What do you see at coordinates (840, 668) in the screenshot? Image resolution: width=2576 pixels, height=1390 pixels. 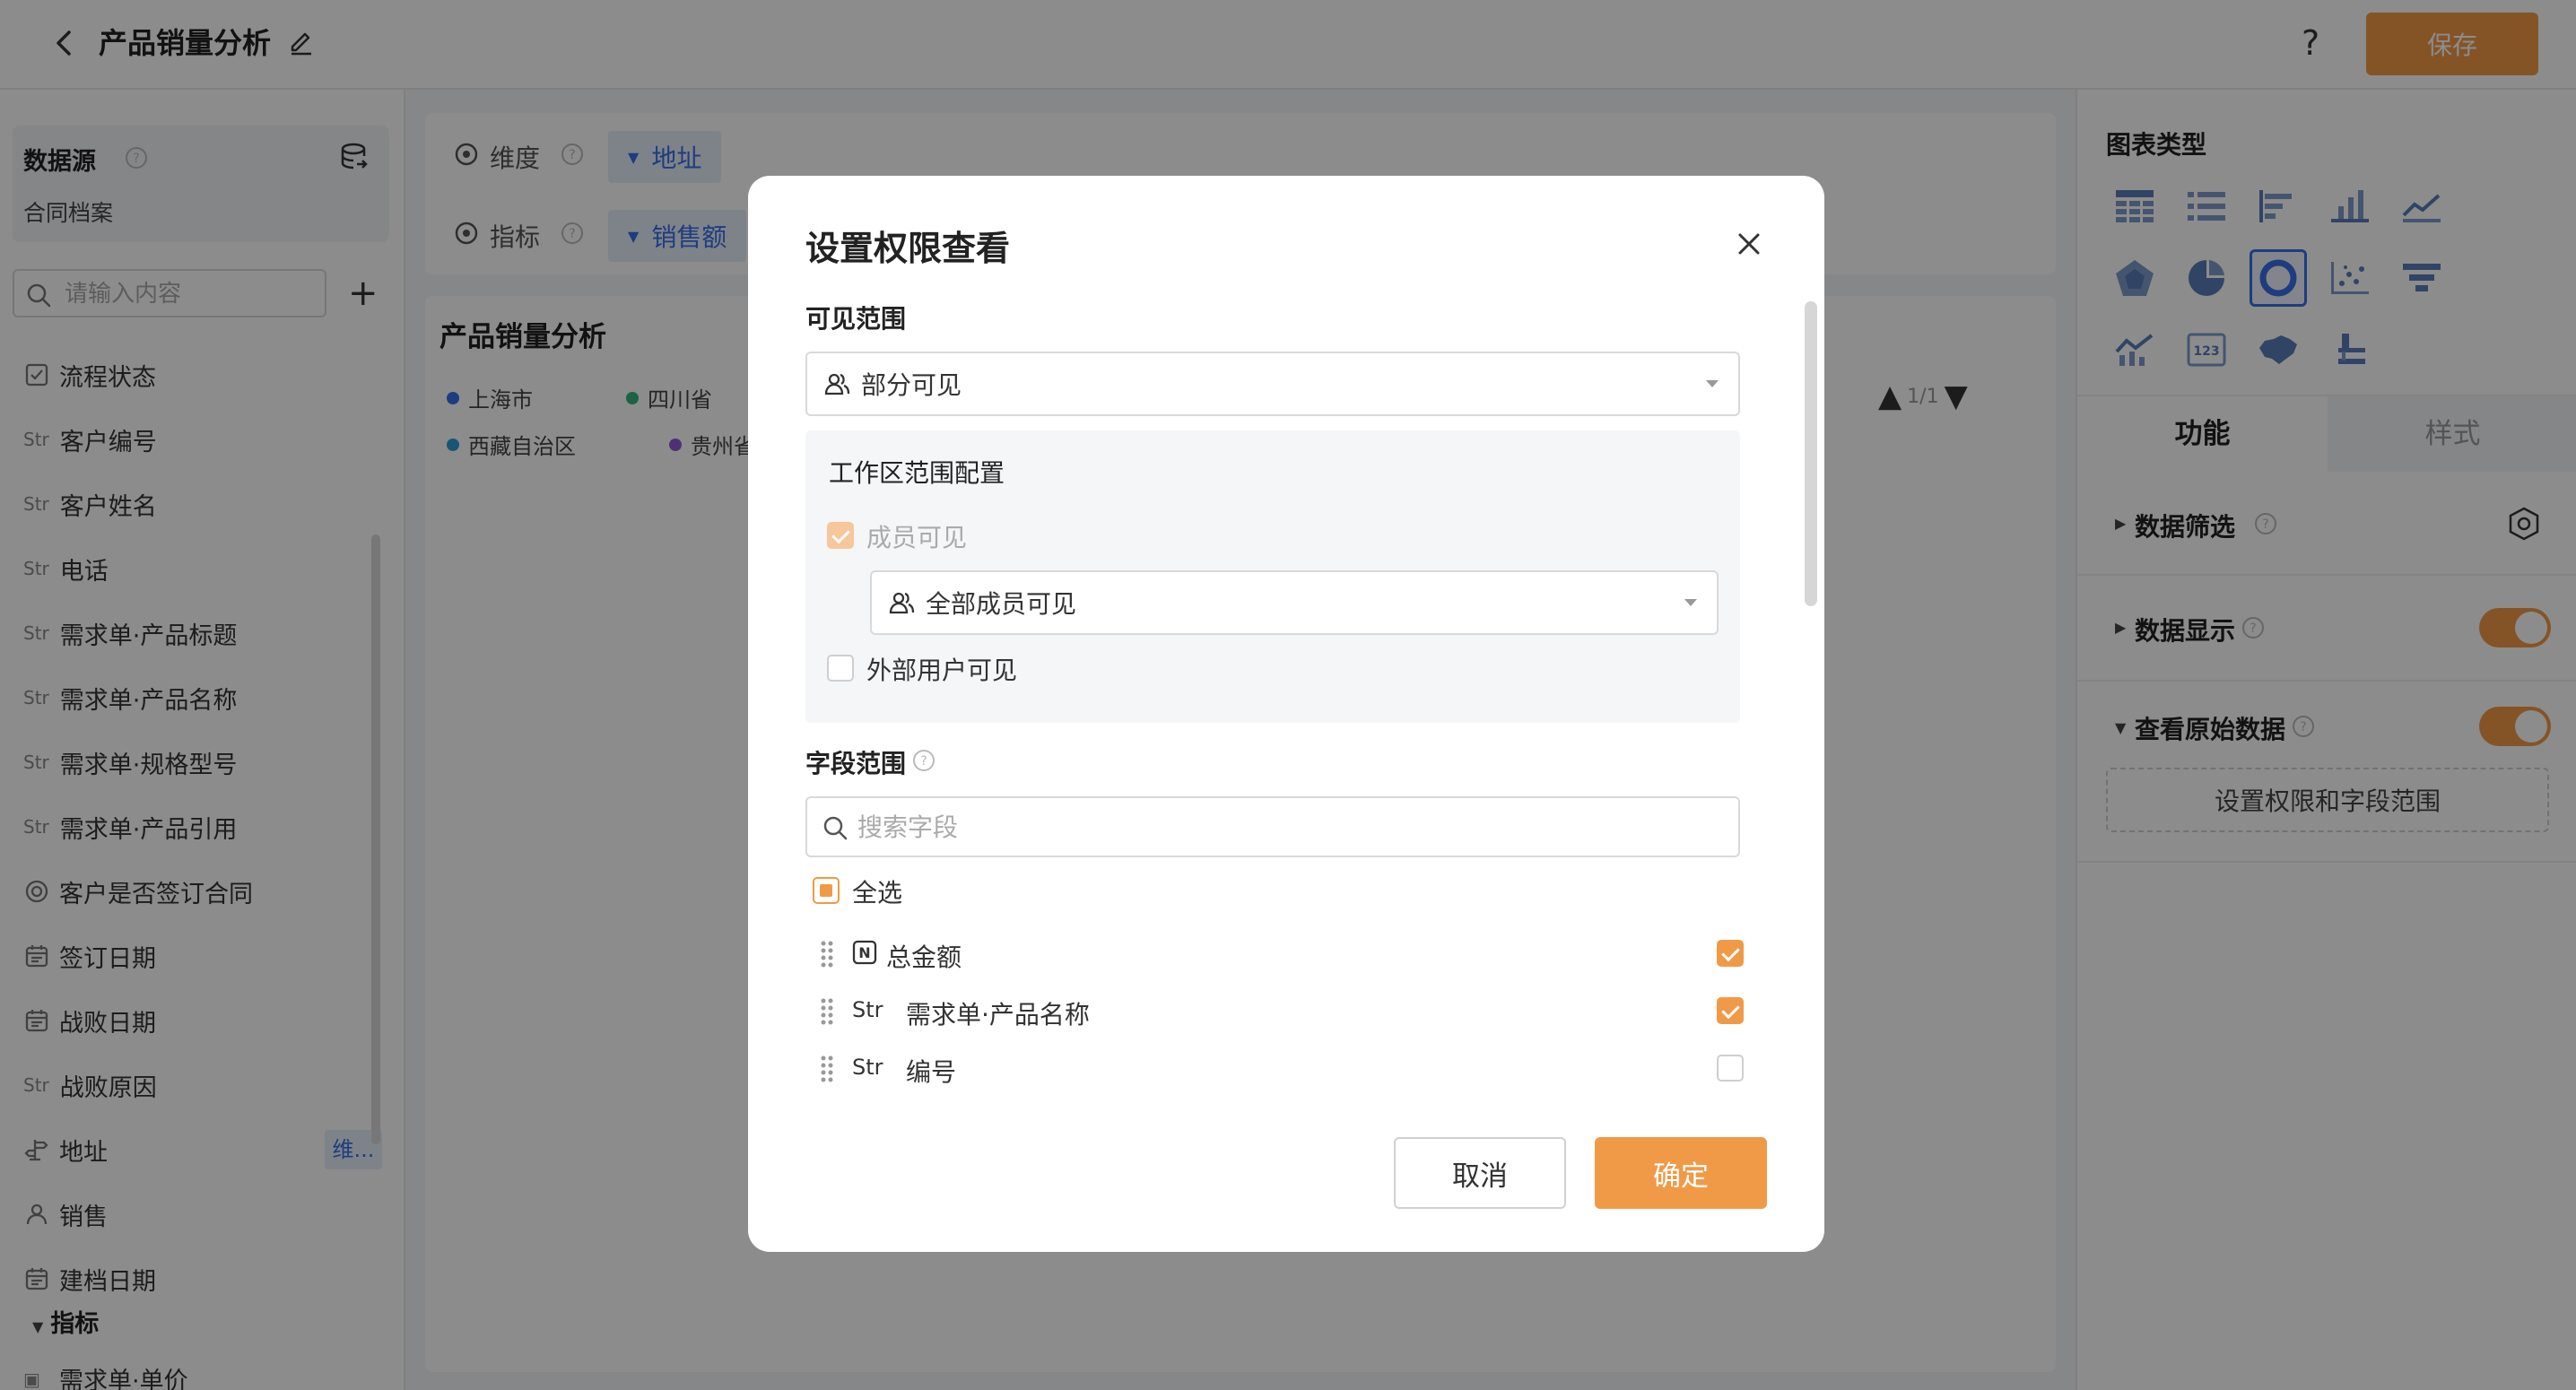 I see `external-visible-checkbox` at bounding box center [840, 668].